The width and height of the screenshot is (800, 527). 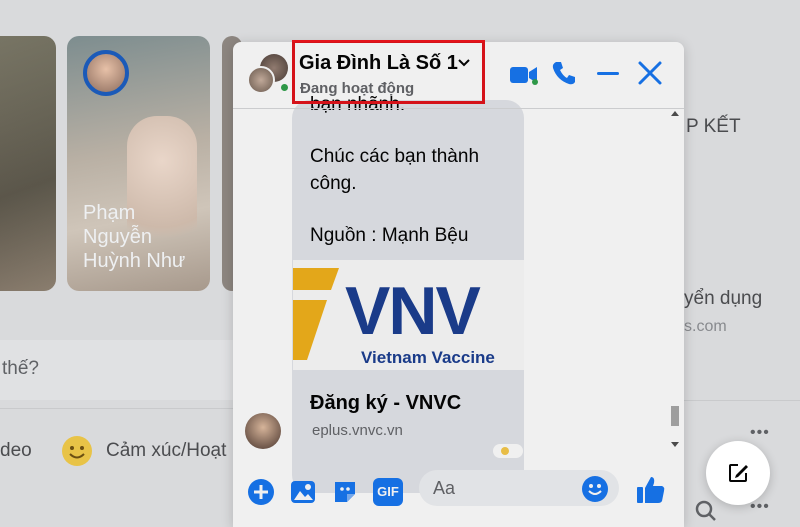 I want to click on scrollbar-thumb, so click(x=675, y=416).